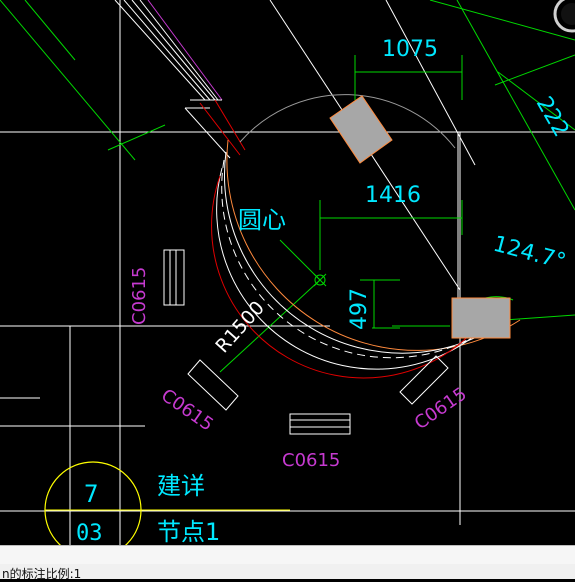 The height and width of the screenshot is (582, 575). What do you see at coordinates (311, 460) in the screenshot?
I see `label-c0615-bottom: C0615` at bounding box center [311, 460].